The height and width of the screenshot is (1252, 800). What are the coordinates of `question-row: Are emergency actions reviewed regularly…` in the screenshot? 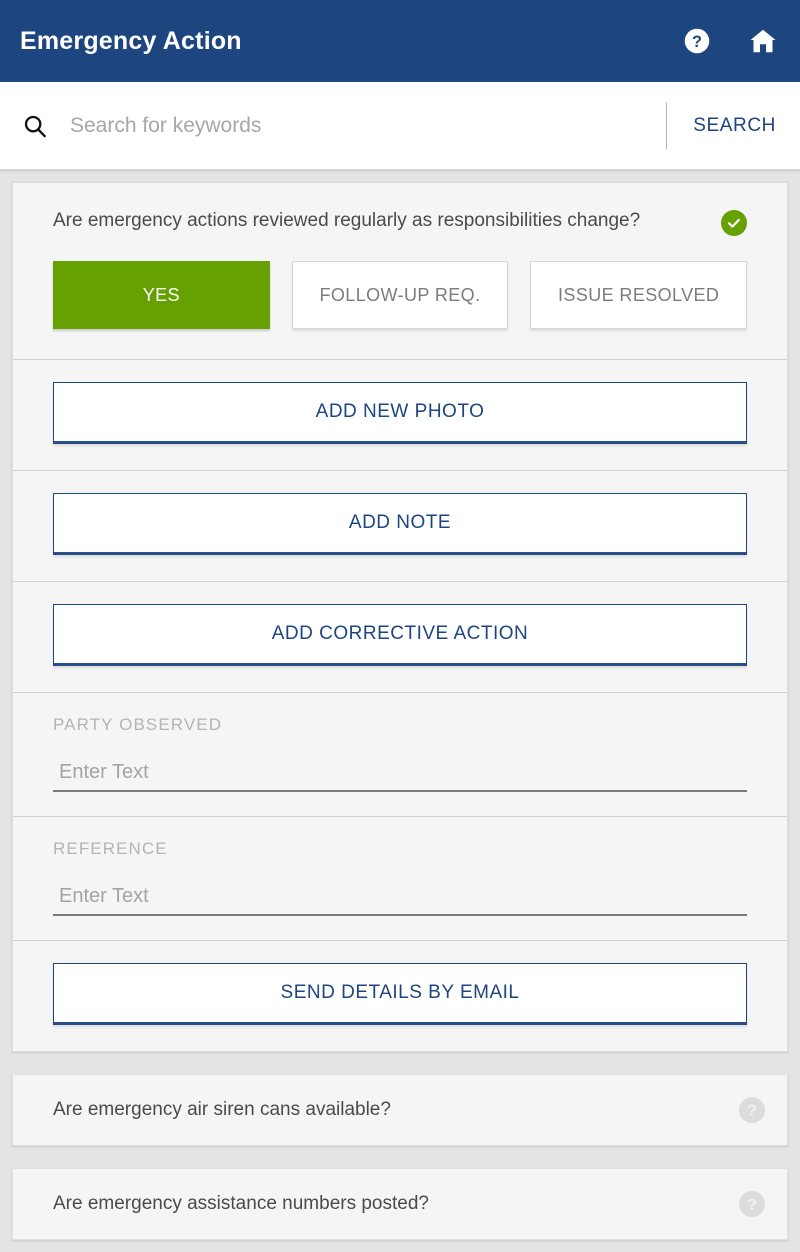 It's located at (400, 209).